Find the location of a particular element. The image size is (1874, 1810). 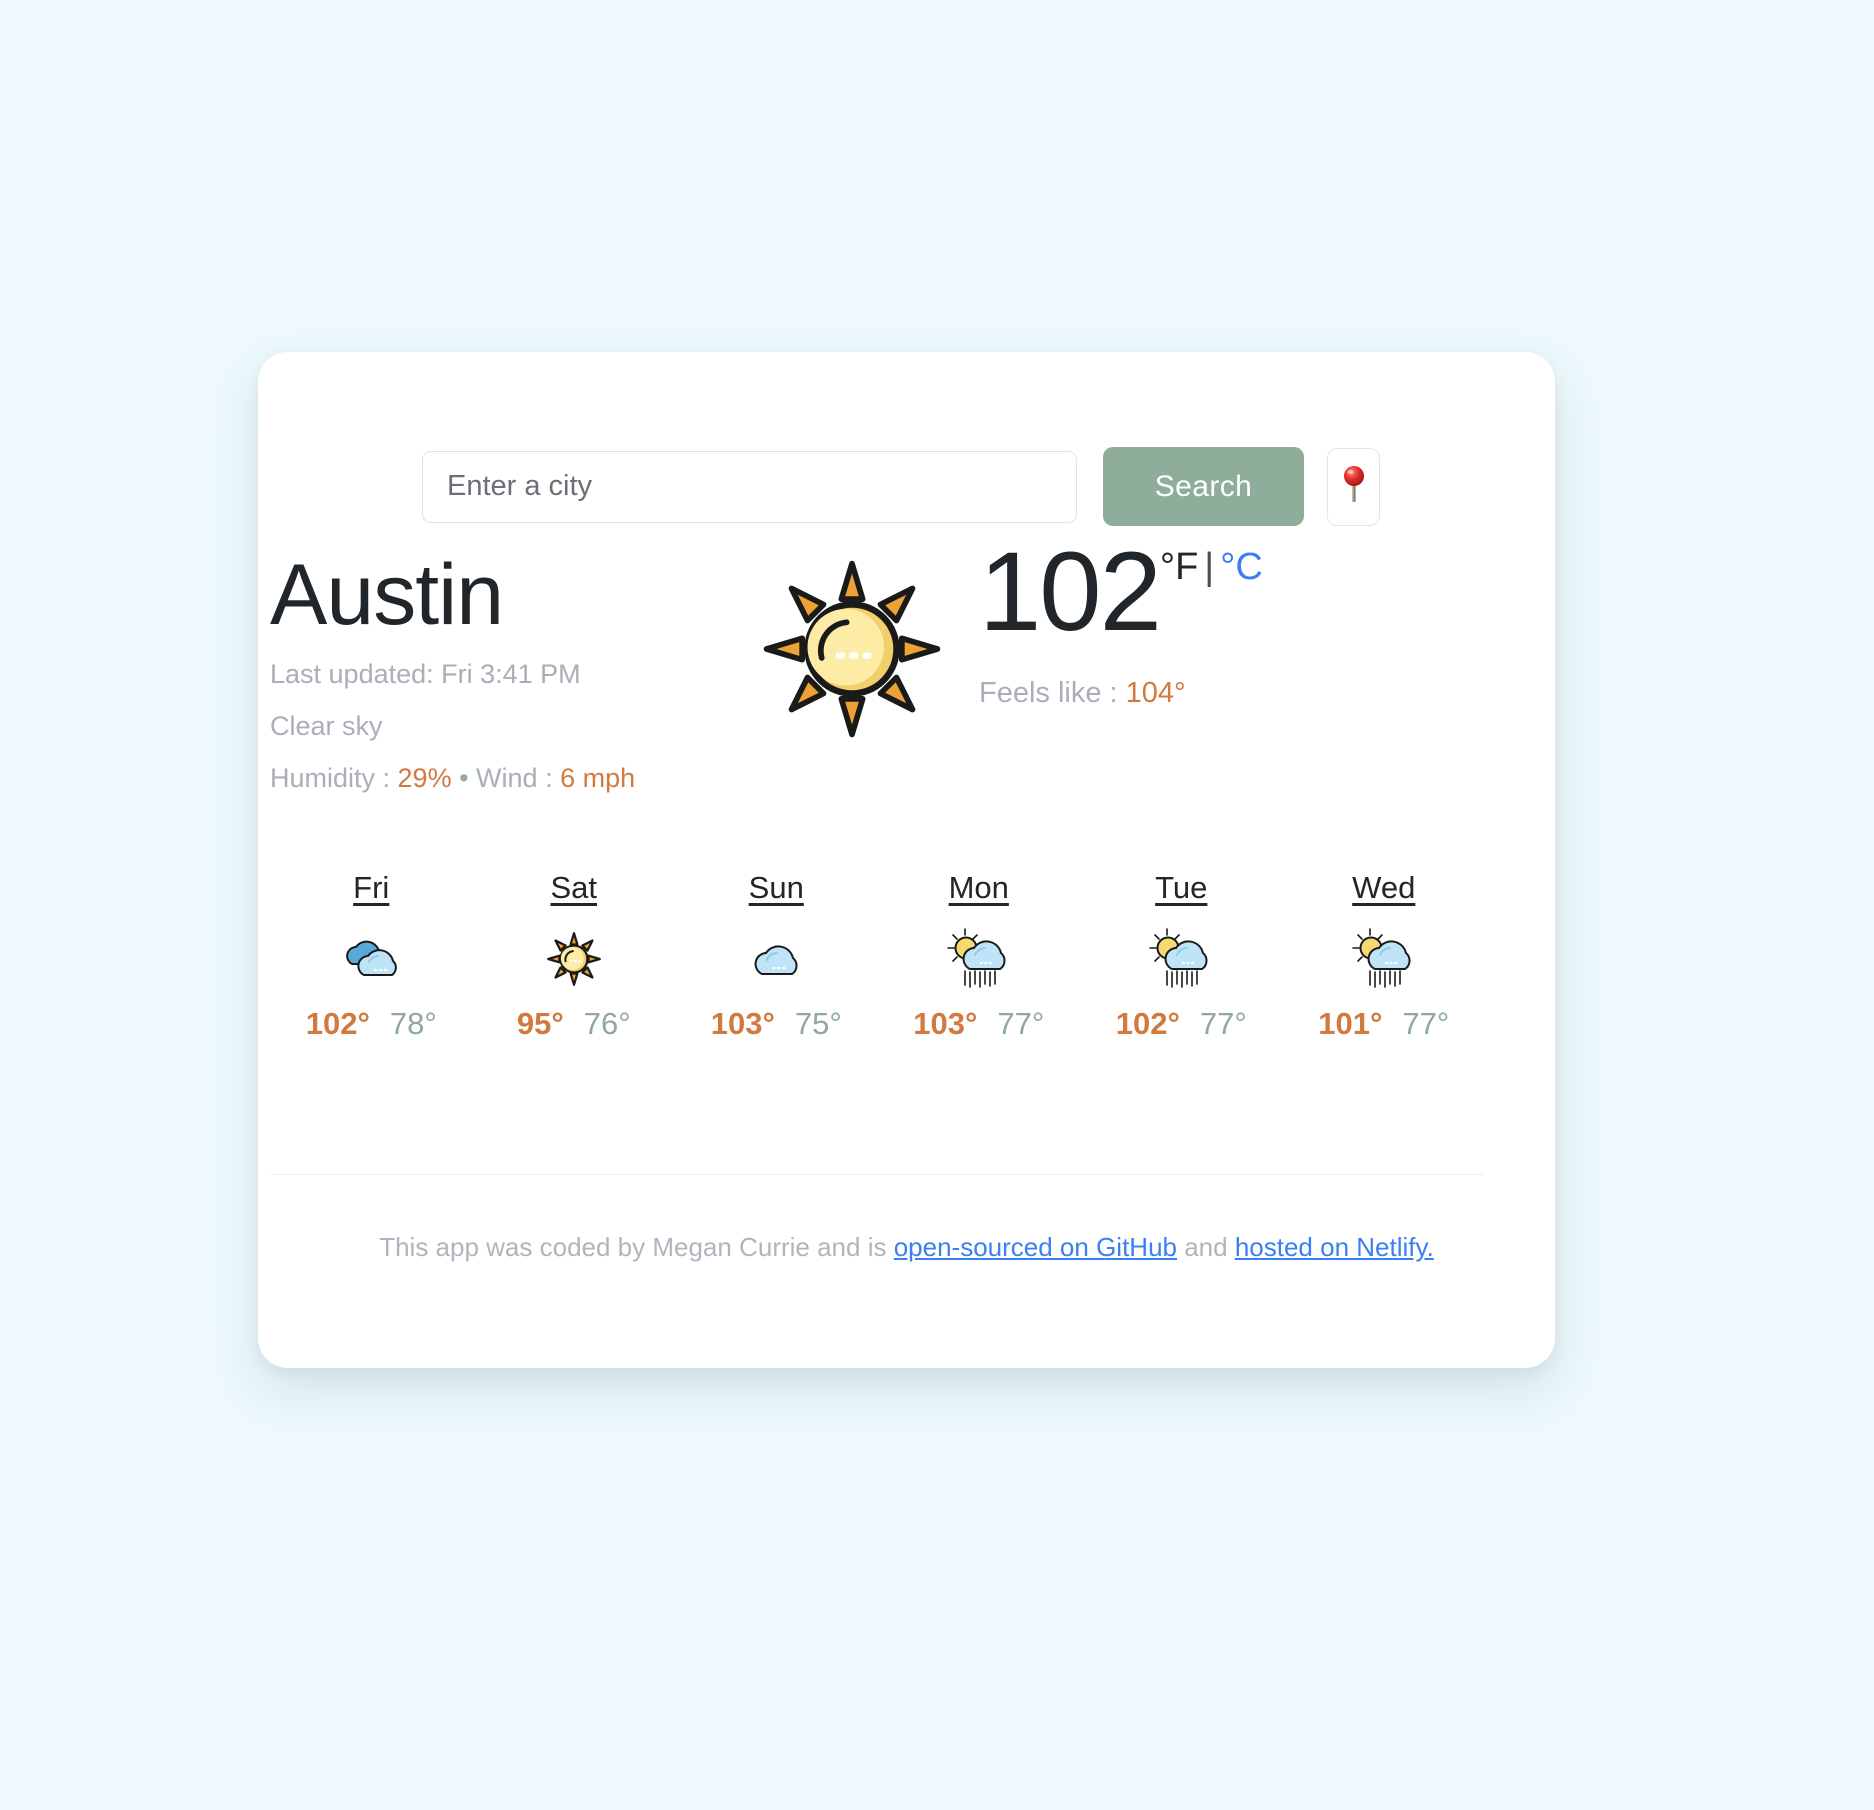

search-button: Search is located at coordinates (1203, 486).